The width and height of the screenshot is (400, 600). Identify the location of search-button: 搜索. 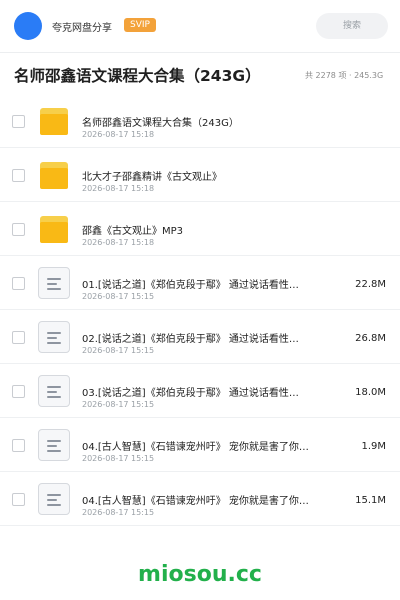
(352, 26).